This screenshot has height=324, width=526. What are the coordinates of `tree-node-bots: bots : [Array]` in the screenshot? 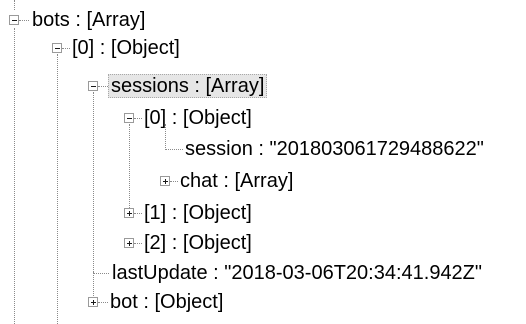 It's located at (88, 20).